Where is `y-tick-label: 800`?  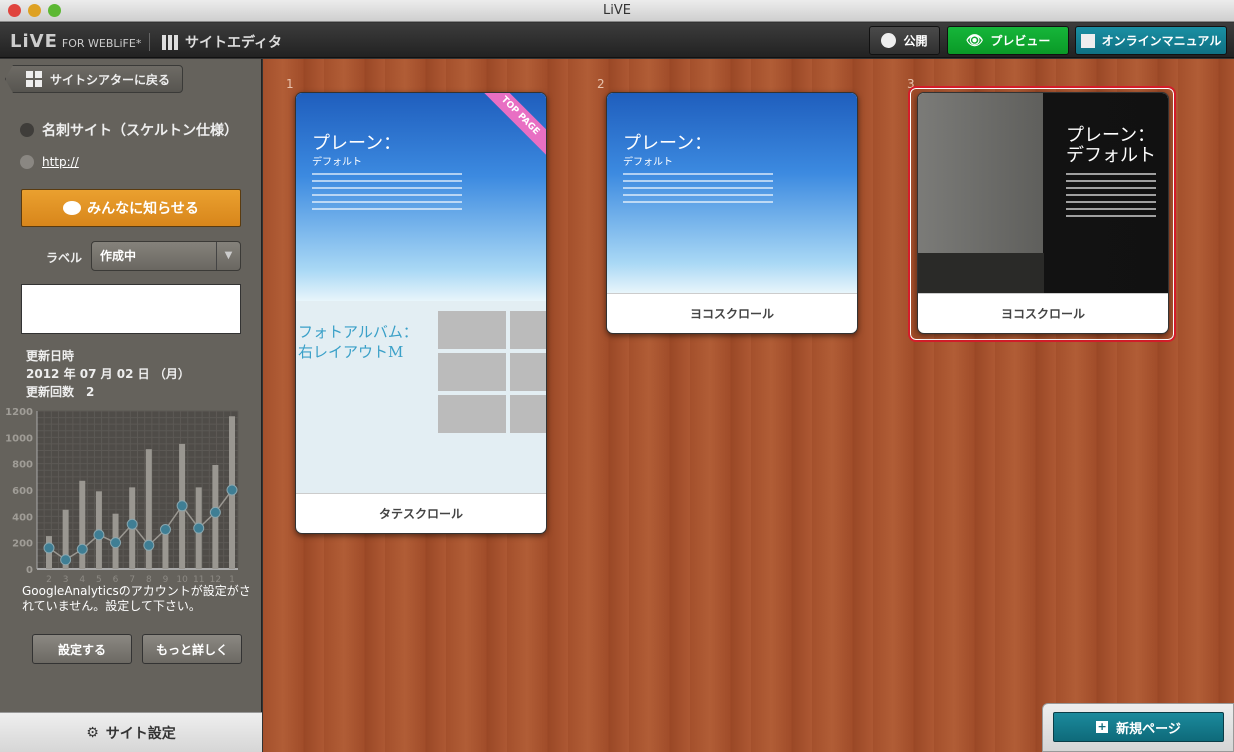
y-tick-label: 800 is located at coordinates (22, 465).